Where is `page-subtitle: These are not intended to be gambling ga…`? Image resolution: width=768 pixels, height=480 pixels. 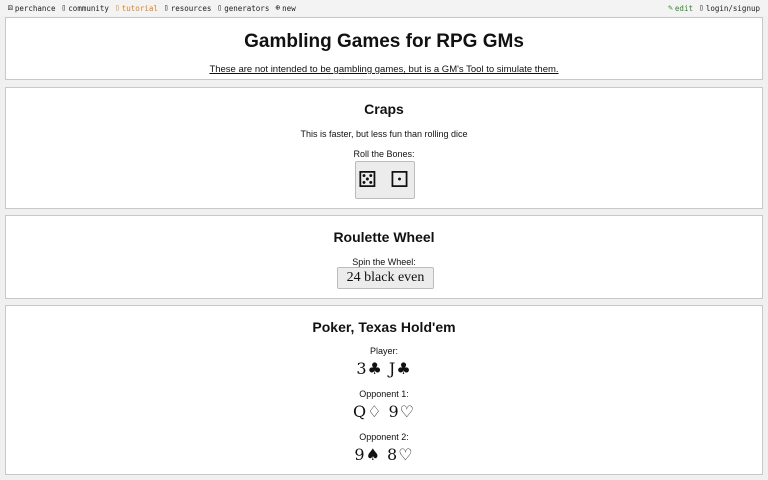
page-subtitle: These are not intended to be gambling ga… is located at coordinates (384, 69).